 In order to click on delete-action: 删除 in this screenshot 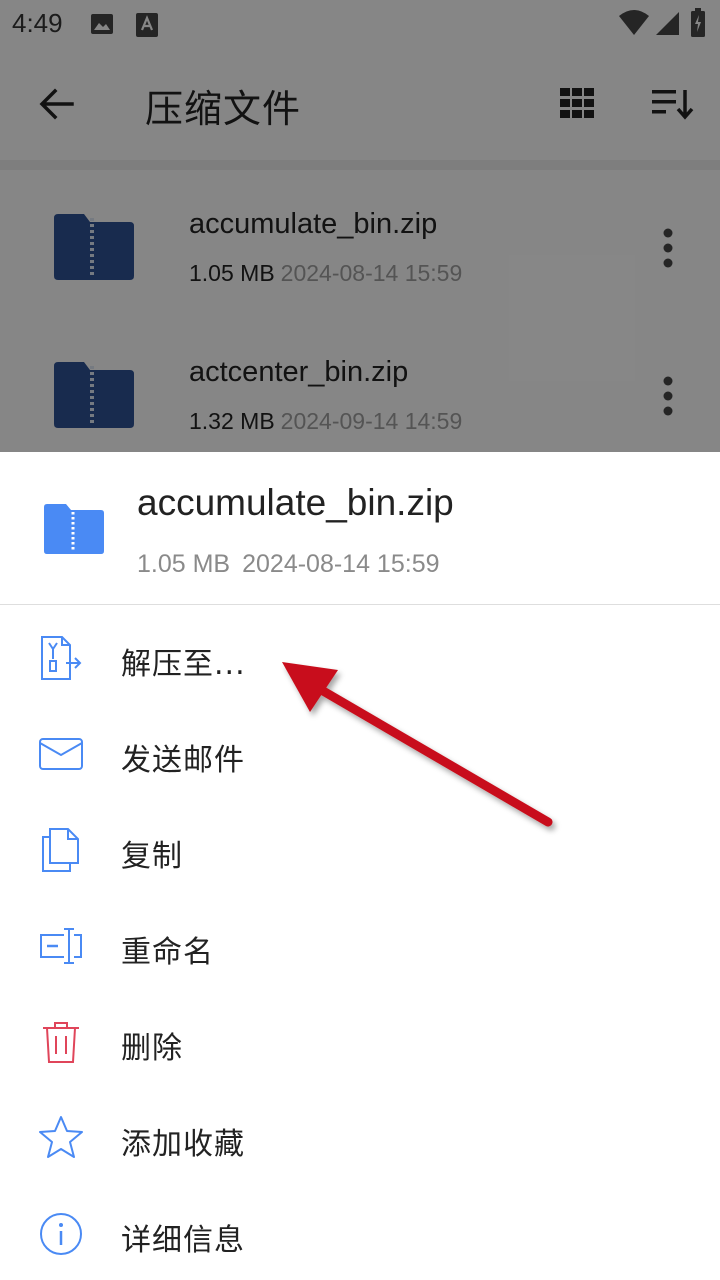, I will do `click(360, 1041)`.